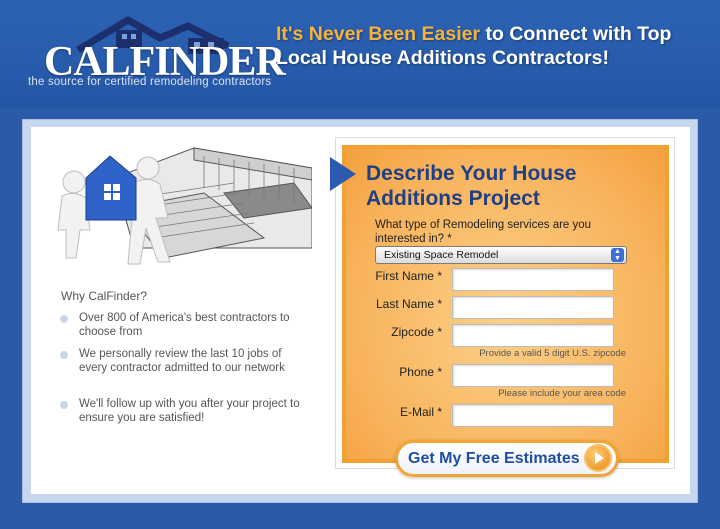 This screenshot has width=720, height=529. Describe the element at coordinates (343, 174) in the screenshot. I see `arrow-right-icon` at that location.